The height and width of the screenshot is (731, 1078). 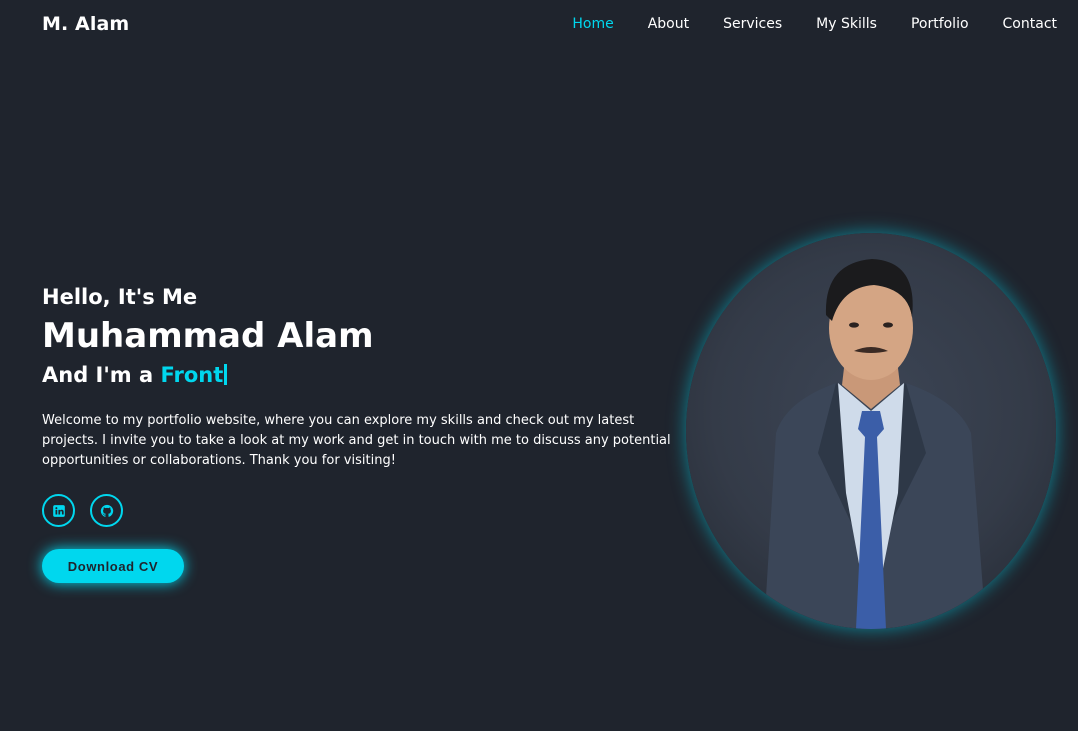 What do you see at coordinates (372, 375) in the screenshot?
I see `hero-role: And I'm a Front` at bounding box center [372, 375].